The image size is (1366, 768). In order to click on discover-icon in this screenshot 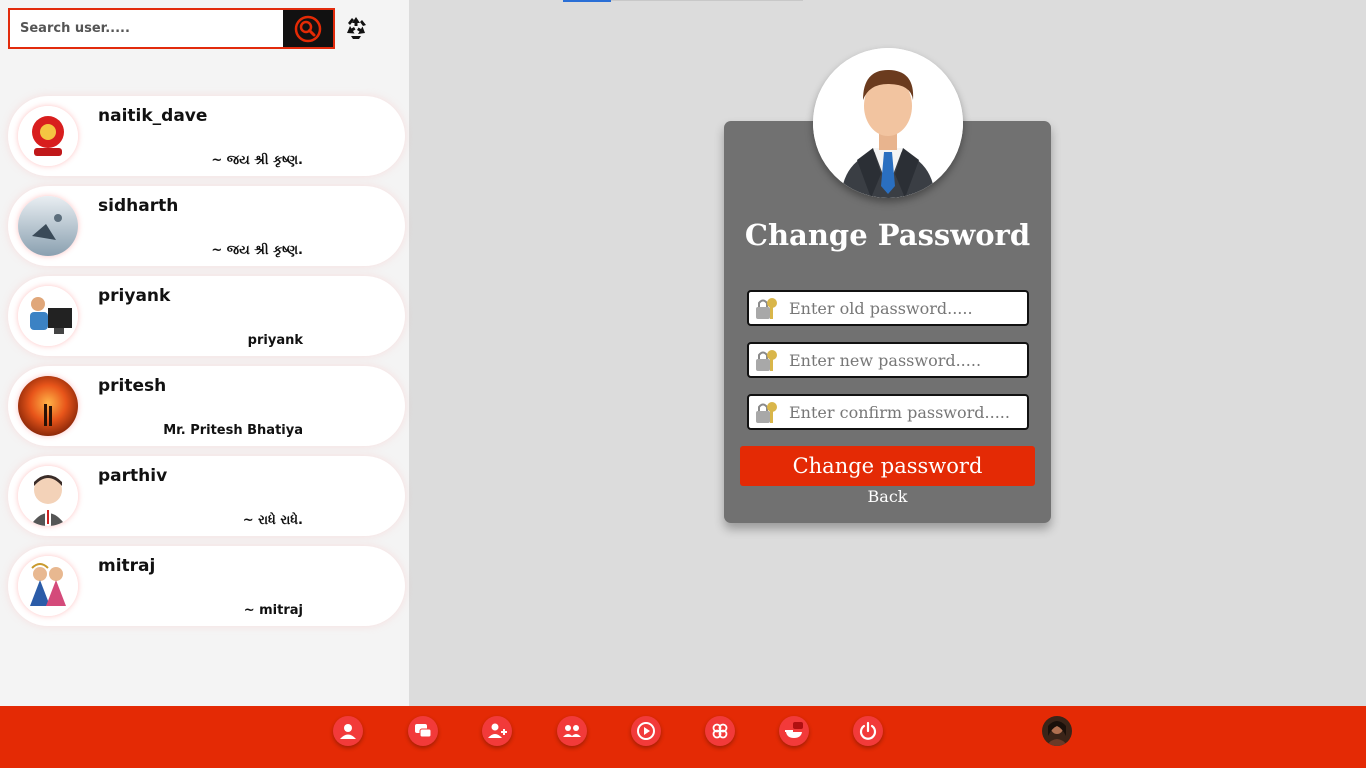, I will do `click(720, 731)`.